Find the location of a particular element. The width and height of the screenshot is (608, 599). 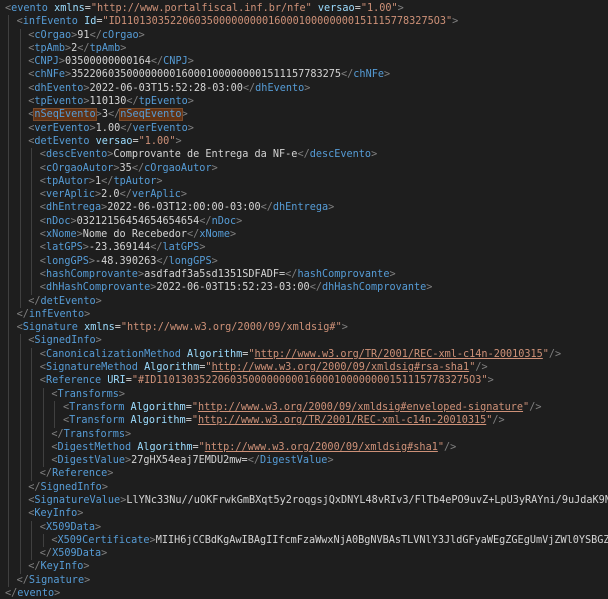

code-line: <latGPS>-23.369144</latGPS> is located at coordinates (304, 248).